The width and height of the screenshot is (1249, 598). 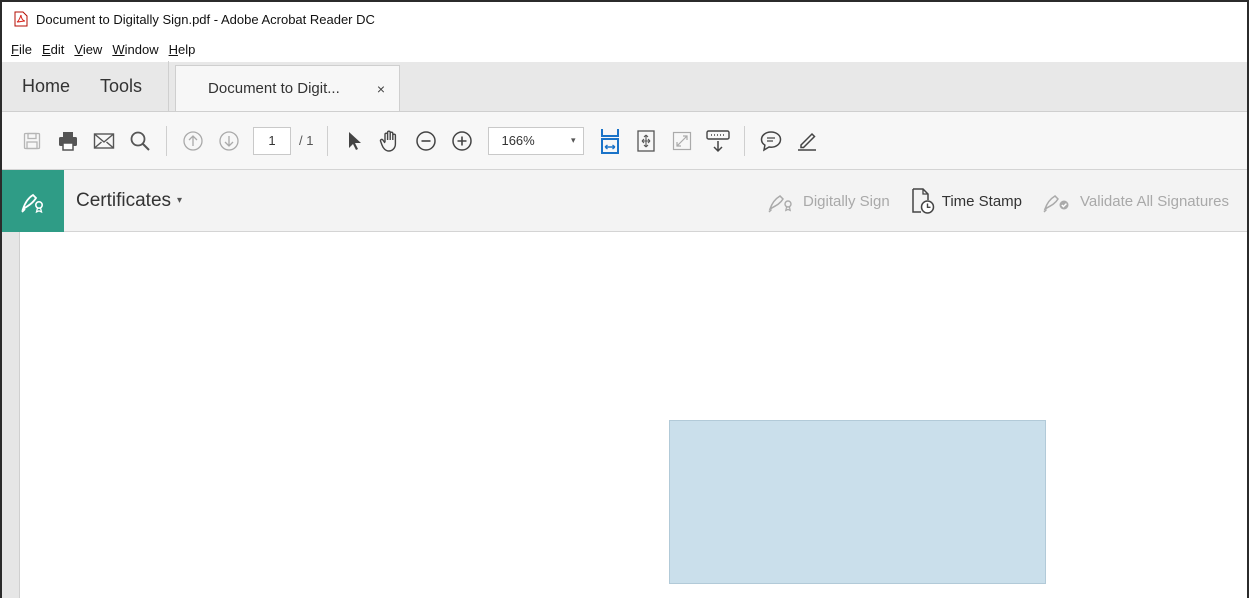 What do you see at coordinates (624, 86) in the screenshot?
I see `tab-bar: Home Tools Document to Digit... ×` at bounding box center [624, 86].